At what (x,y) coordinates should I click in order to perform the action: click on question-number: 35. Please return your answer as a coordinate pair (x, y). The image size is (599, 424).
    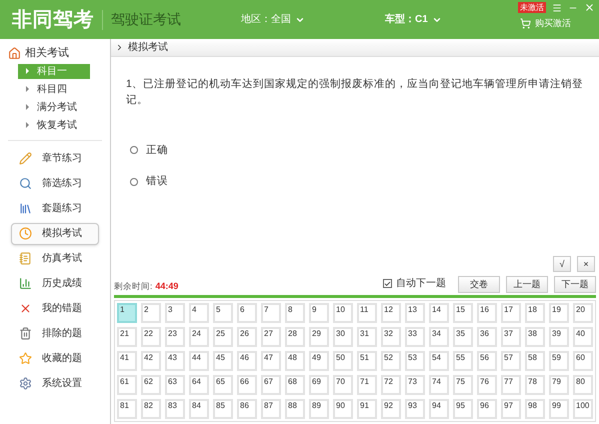
    Looking at the image, I should click on (463, 337).